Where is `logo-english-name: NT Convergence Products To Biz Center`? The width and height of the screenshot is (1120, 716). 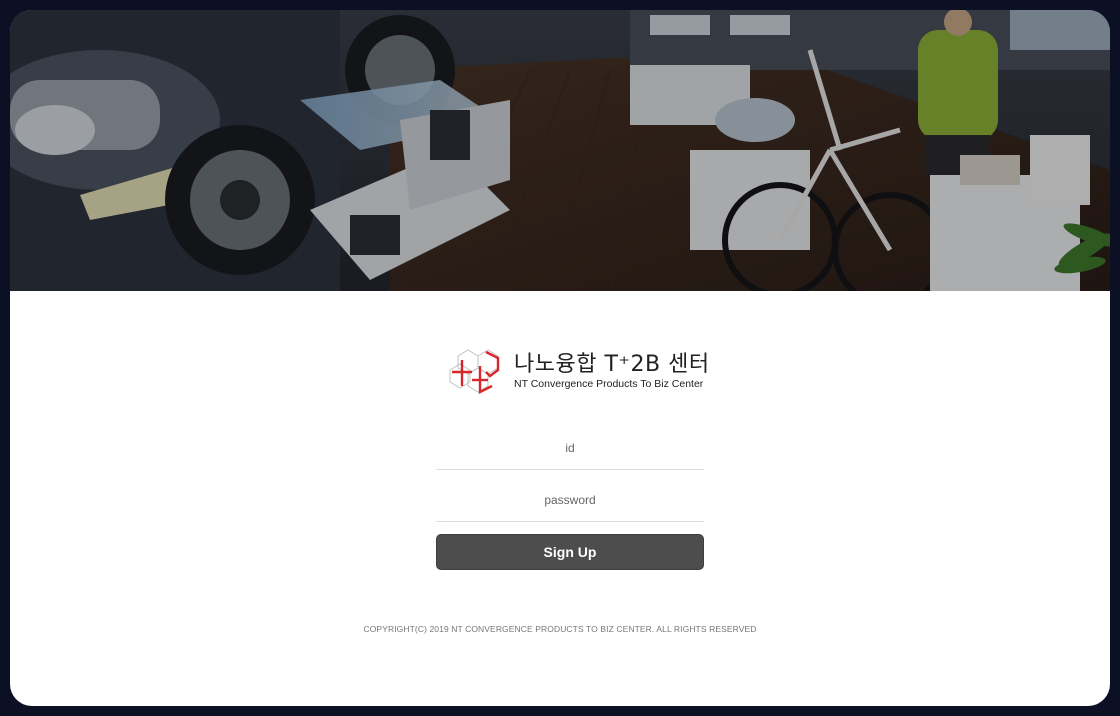
logo-english-name: NT Convergence Products To Biz Center is located at coordinates (609, 384).